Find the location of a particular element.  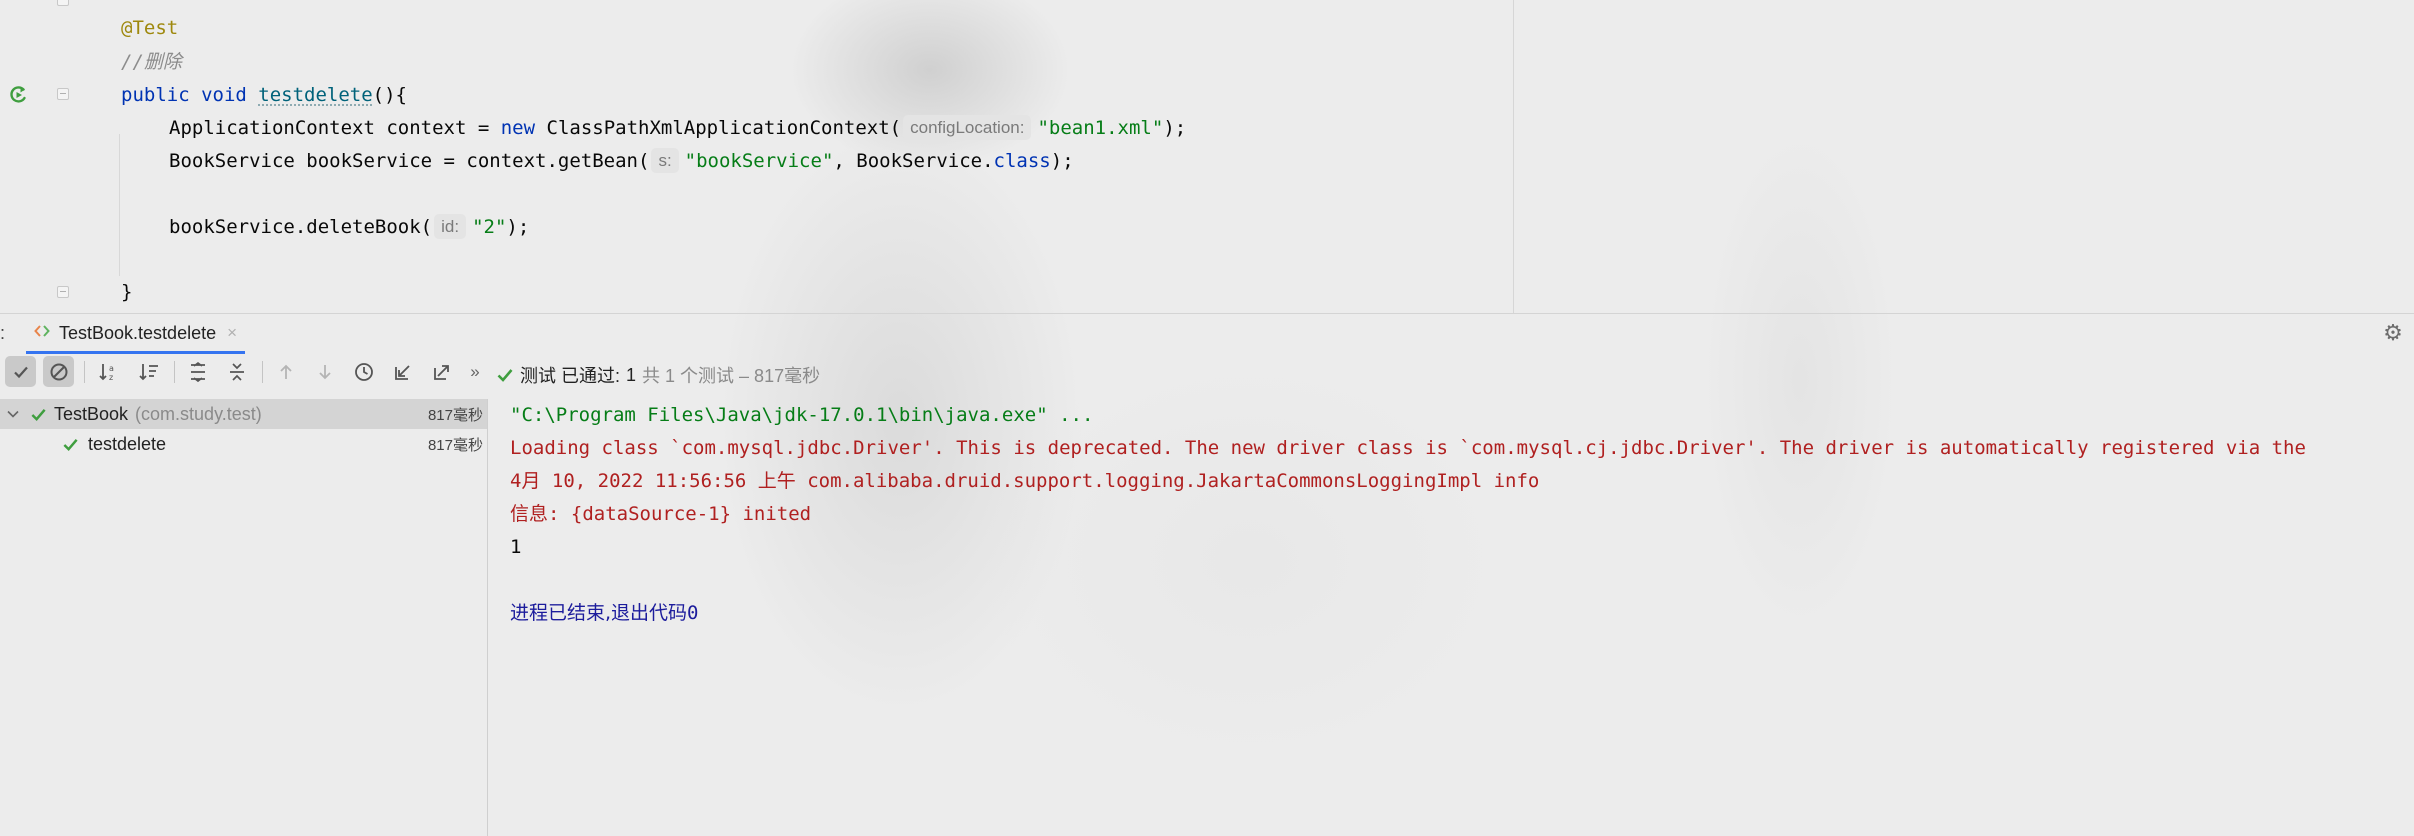

run-rerun-icon is located at coordinates (19, 95).